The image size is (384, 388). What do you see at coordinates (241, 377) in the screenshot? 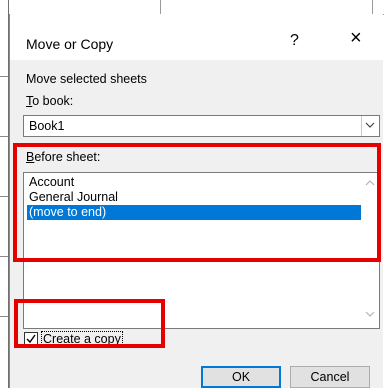
I see `ok-button: OK` at bounding box center [241, 377].